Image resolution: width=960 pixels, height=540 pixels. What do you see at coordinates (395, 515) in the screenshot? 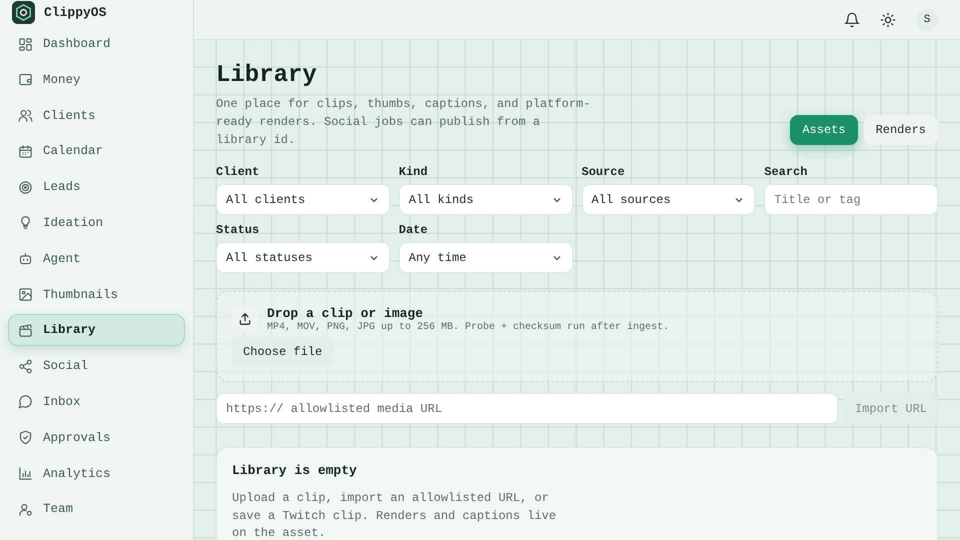
I see `empty-text: Upload a clip, import an allowlisted URL, or save a Twitch clip. Renders and captions live on the asset.` at bounding box center [395, 515].